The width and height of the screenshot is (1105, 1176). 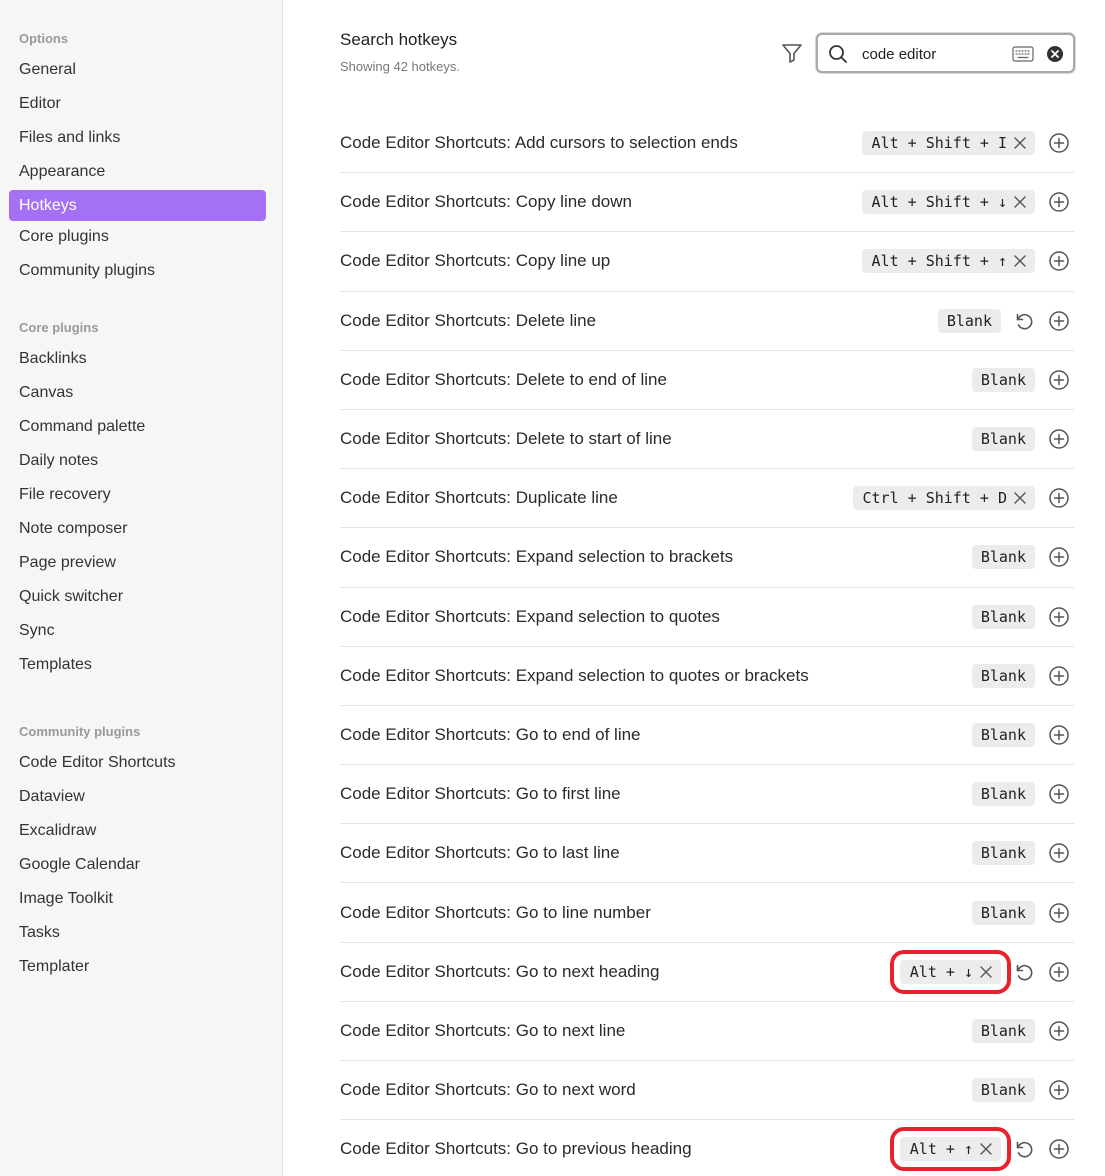 I want to click on sidebar-item-dataview: Dataview, so click(x=137, y=798).